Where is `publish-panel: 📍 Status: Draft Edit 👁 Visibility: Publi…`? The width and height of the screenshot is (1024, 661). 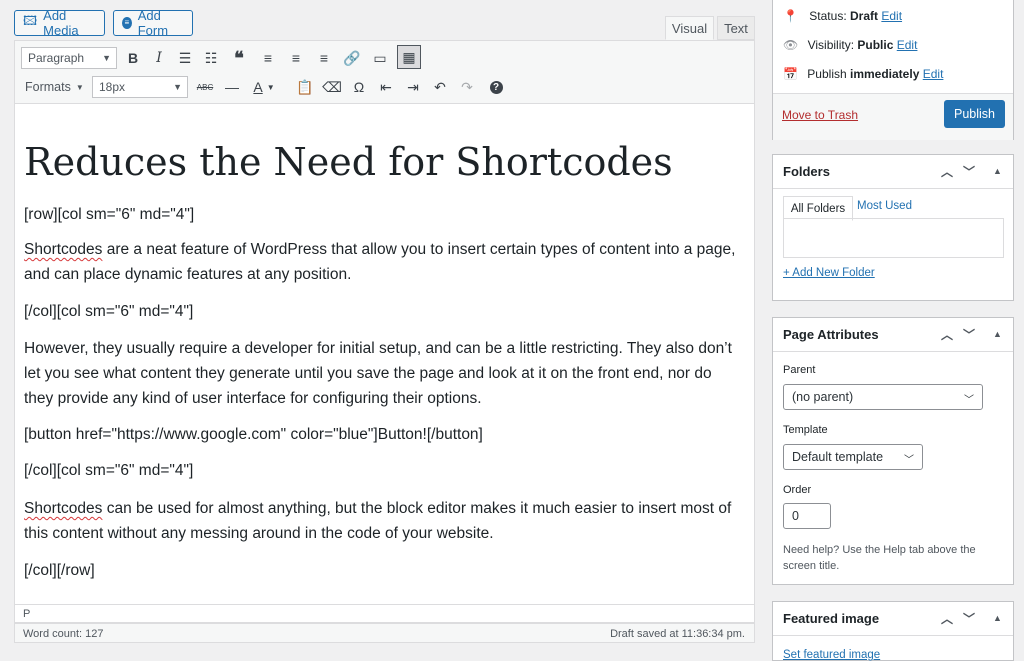
publish-panel: 📍 Status: Draft Edit 👁 Visibility: Publi… is located at coordinates (893, 70).